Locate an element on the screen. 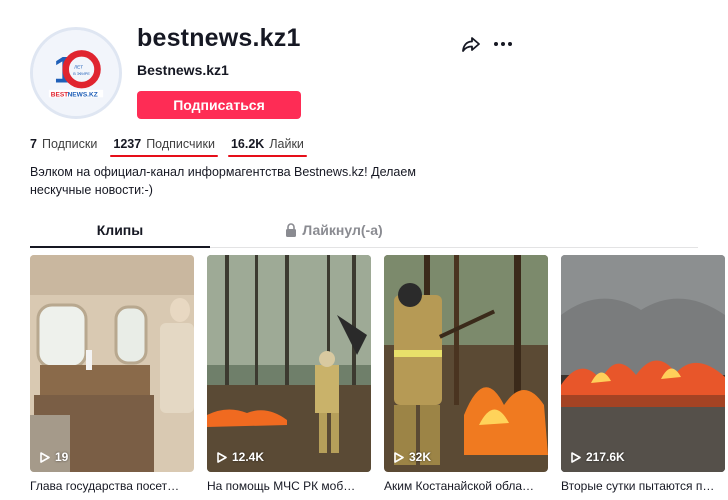 This screenshot has height=500, width=728. stat-followers-count: 1237 is located at coordinates (127, 144).